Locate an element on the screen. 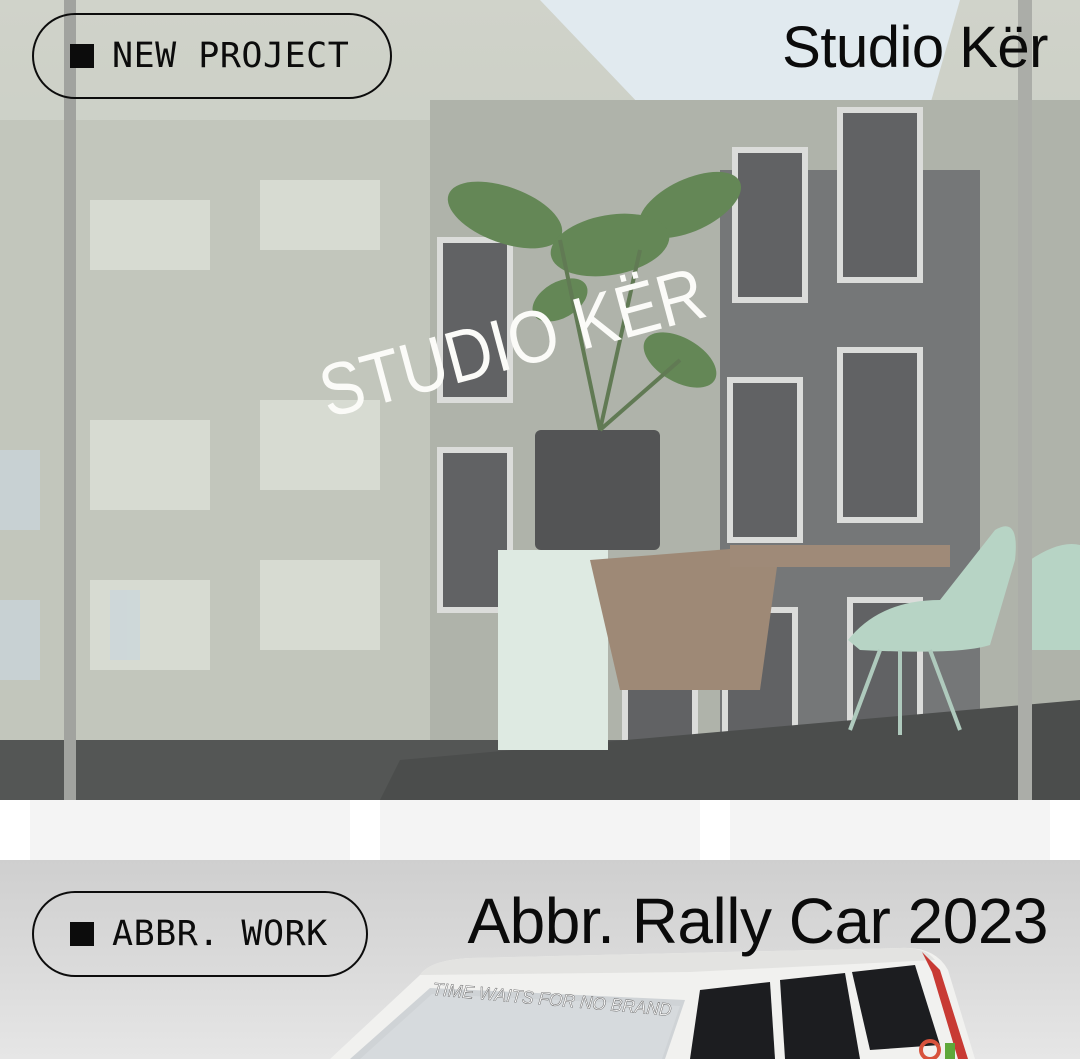 Image resolution: width=1080 pixels, height=1059 pixels. abbr-work-button: ABBR. WORK is located at coordinates (200, 934).